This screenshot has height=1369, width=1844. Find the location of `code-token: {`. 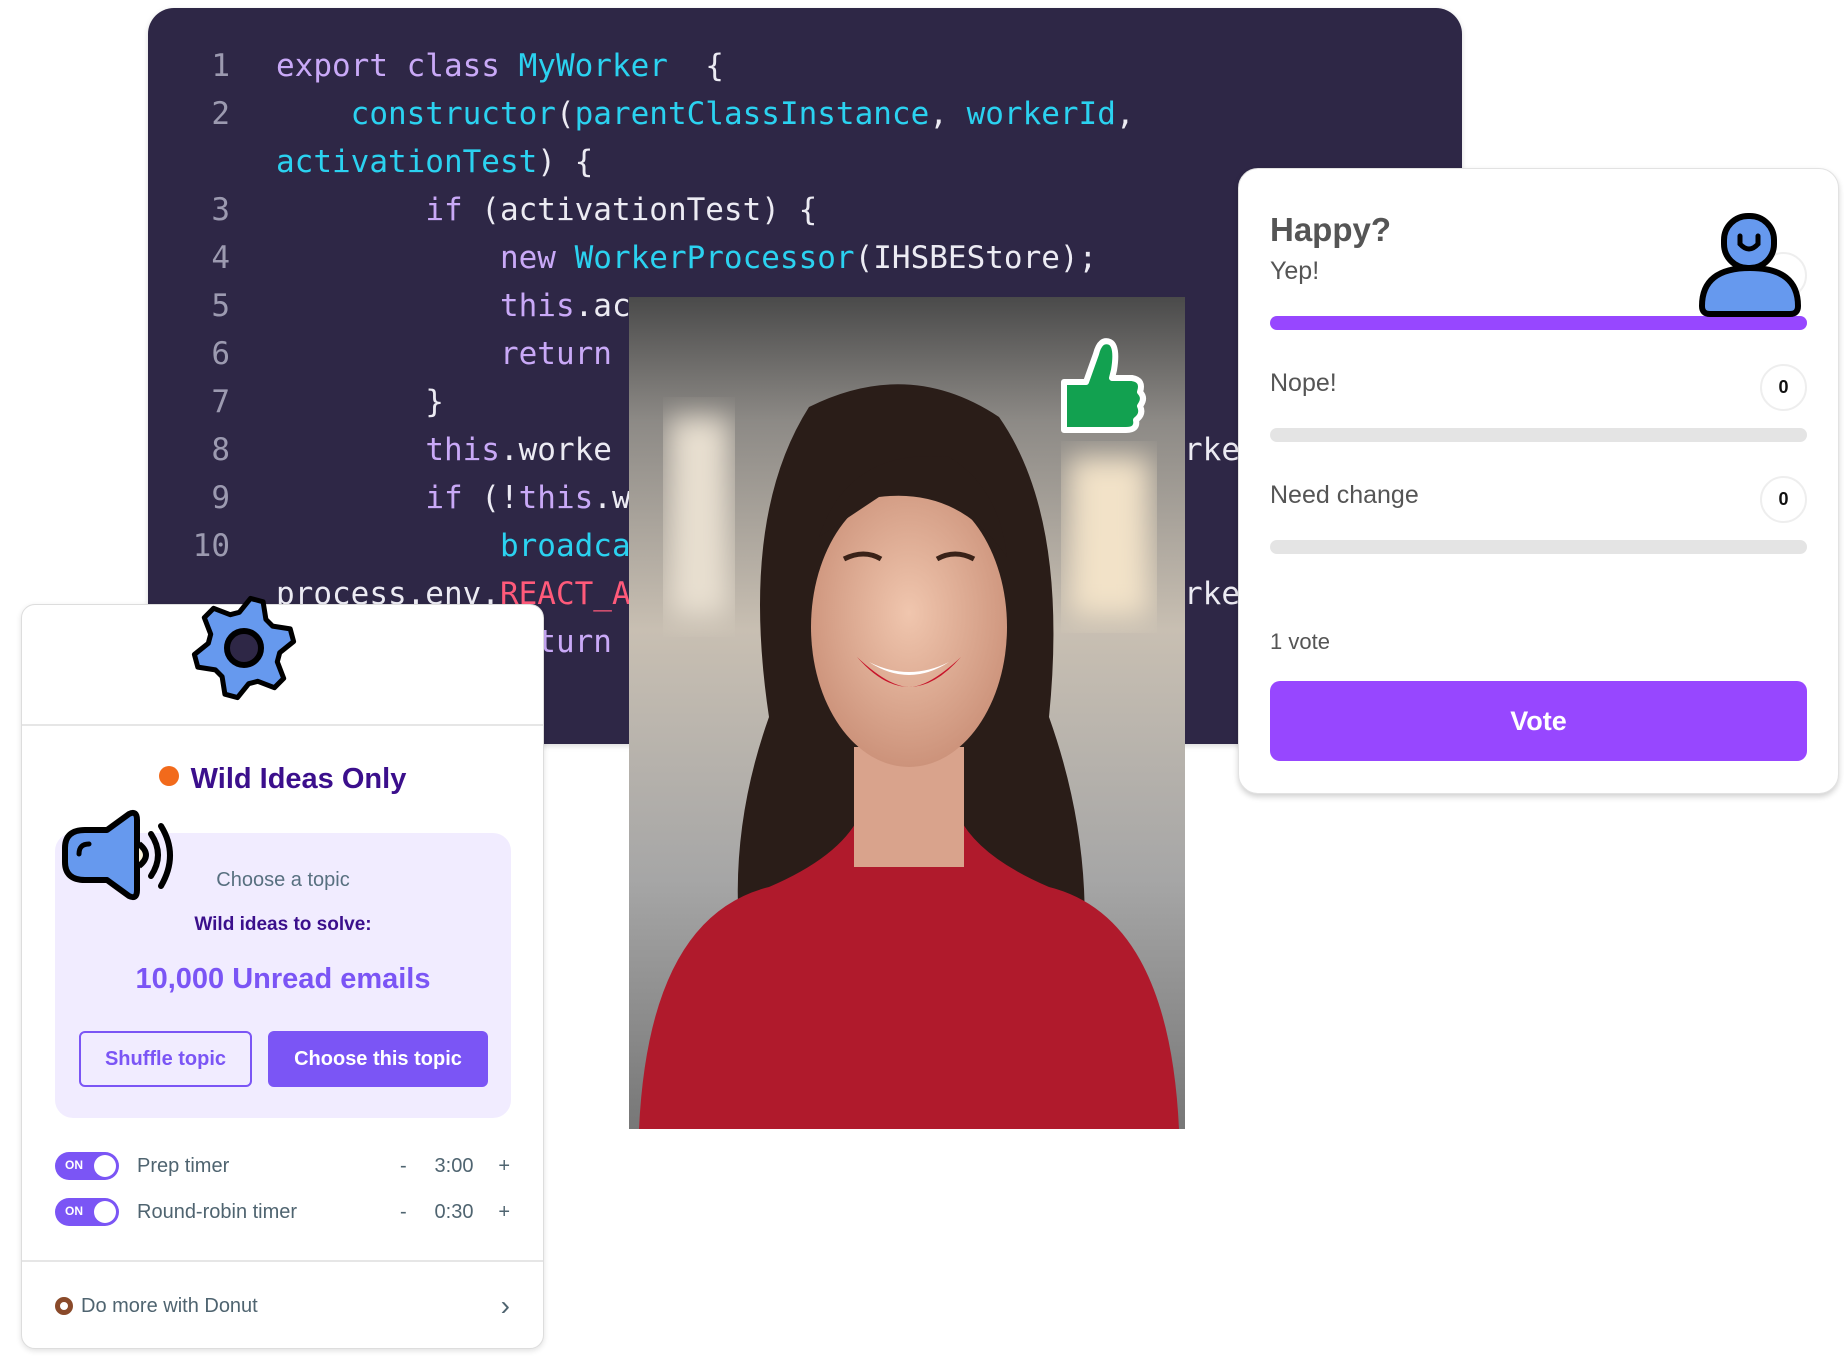

code-token: { is located at coordinates (695, 66).